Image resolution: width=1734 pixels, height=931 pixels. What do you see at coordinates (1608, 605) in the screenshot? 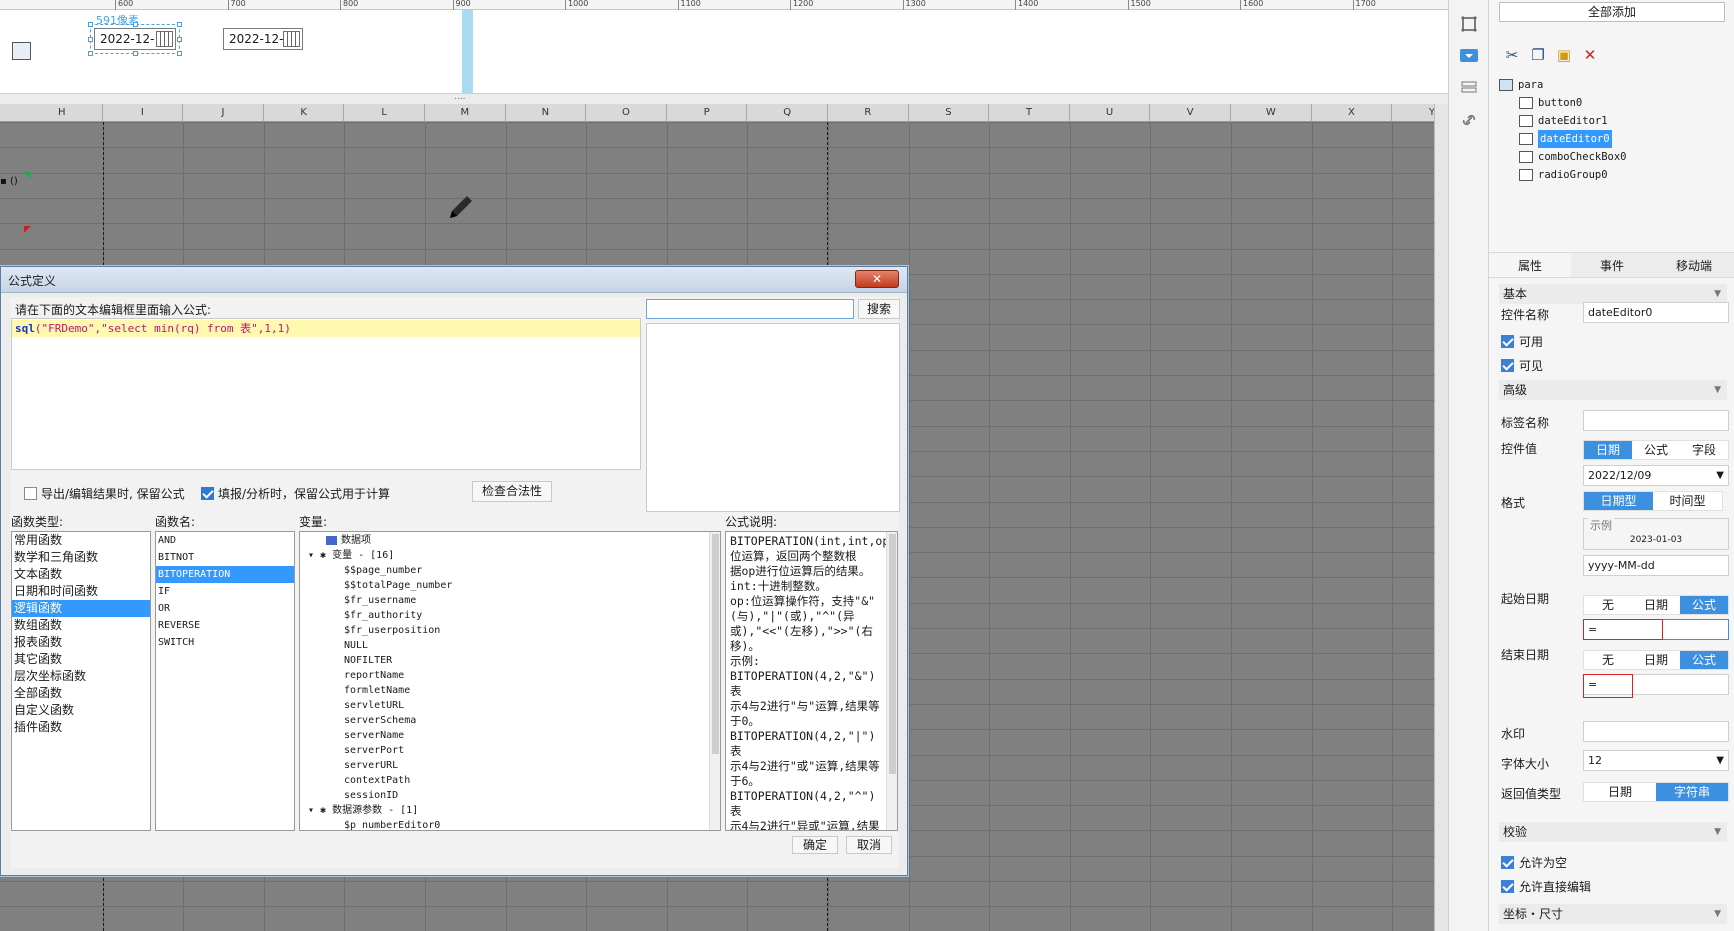
I see `start-mode-none: 无` at bounding box center [1608, 605].